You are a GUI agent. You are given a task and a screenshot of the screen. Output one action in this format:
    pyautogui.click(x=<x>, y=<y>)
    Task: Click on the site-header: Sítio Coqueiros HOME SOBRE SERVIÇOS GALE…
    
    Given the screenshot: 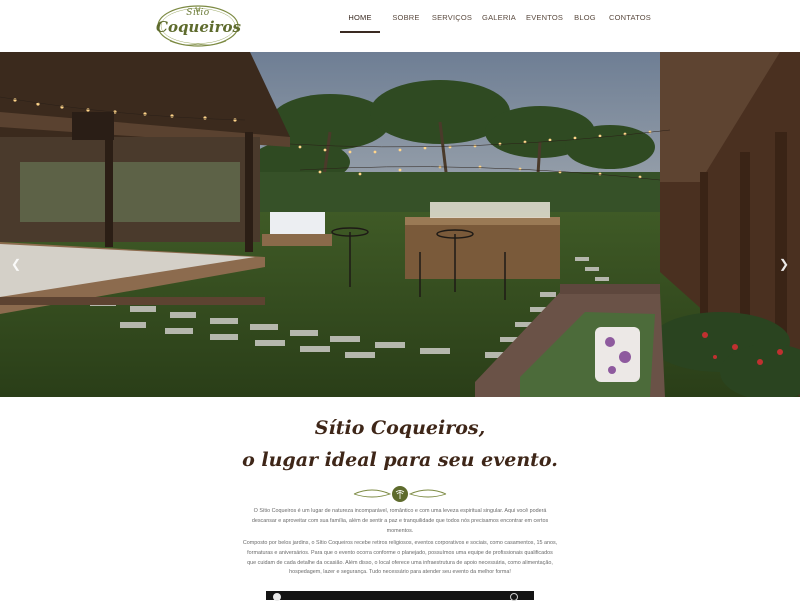 What is the action you would take?
    pyautogui.click(x=400, y=26)
    